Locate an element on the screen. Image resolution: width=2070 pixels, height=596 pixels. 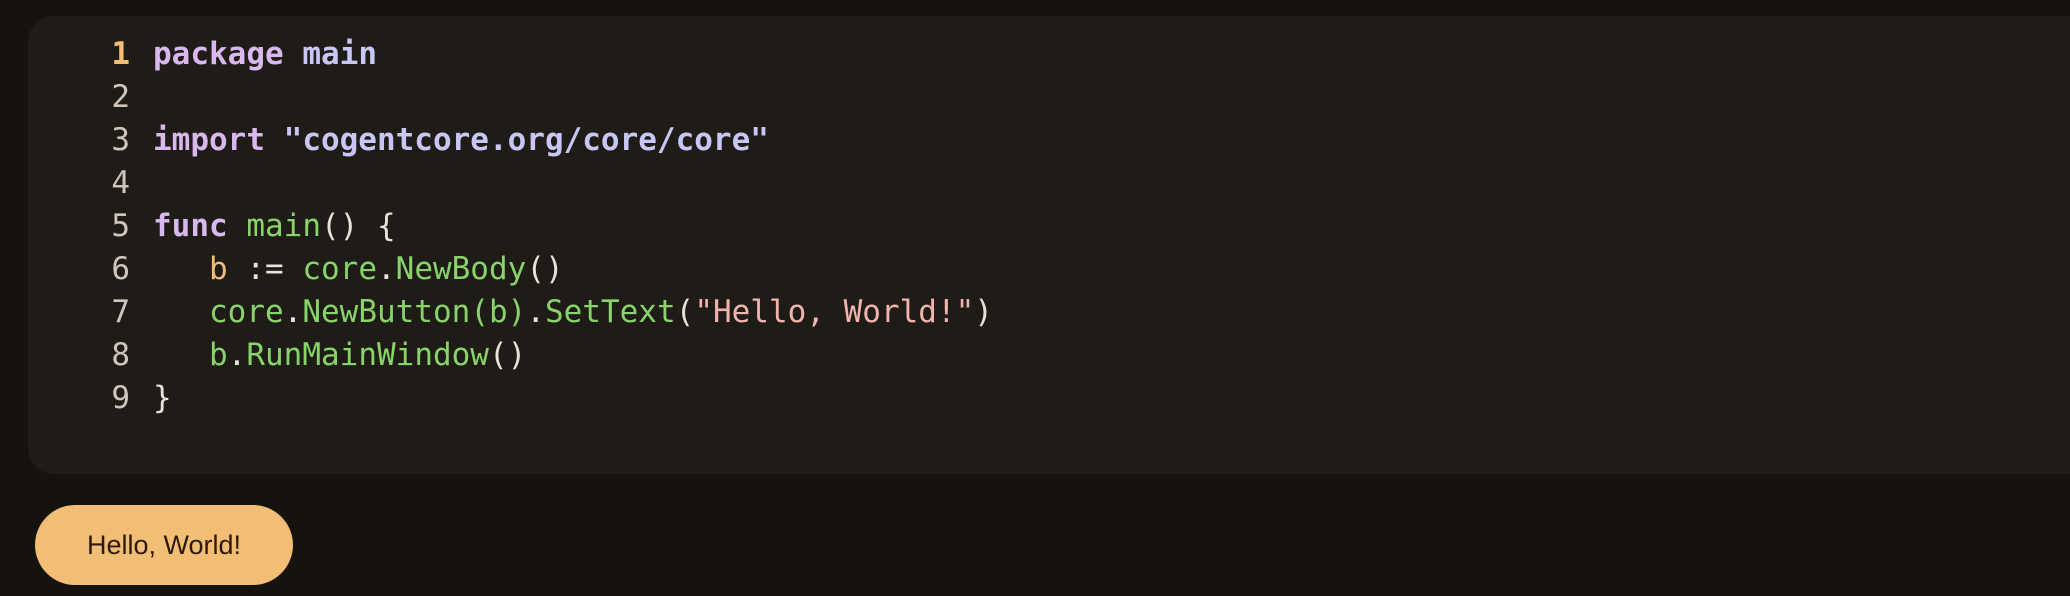
line-source: func main() { is located at coordinates (274, 226).